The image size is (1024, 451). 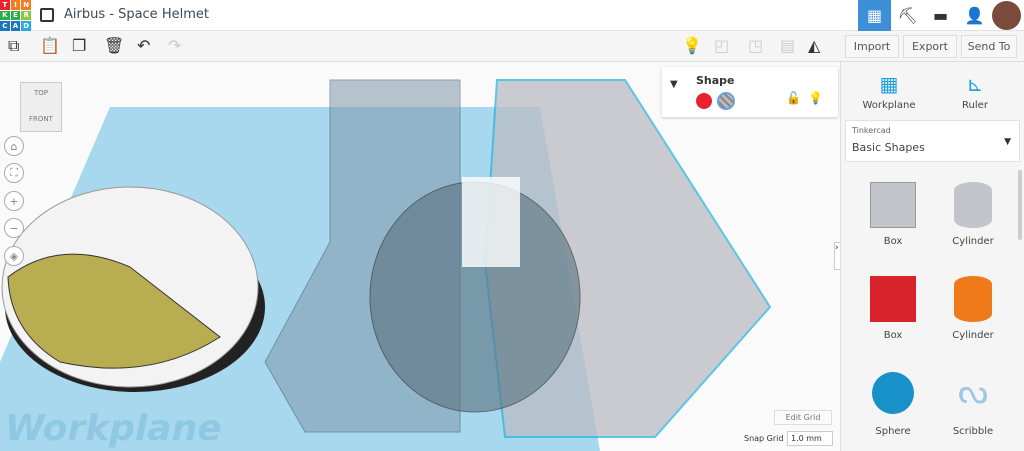 I want to click on import-button: Import, so click(x=872, y=46).